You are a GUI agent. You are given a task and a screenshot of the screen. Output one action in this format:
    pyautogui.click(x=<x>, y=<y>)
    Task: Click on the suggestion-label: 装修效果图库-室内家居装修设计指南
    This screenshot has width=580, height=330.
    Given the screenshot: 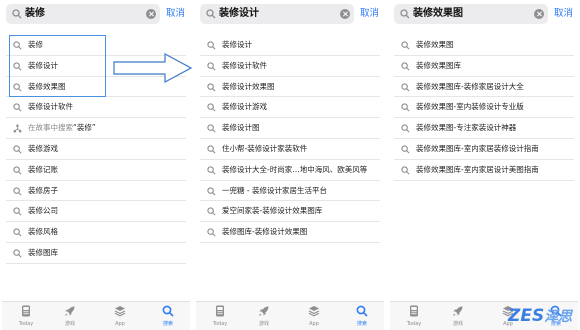 What is the action you would take?
    pyautogui.click(x=477, y=148)
    